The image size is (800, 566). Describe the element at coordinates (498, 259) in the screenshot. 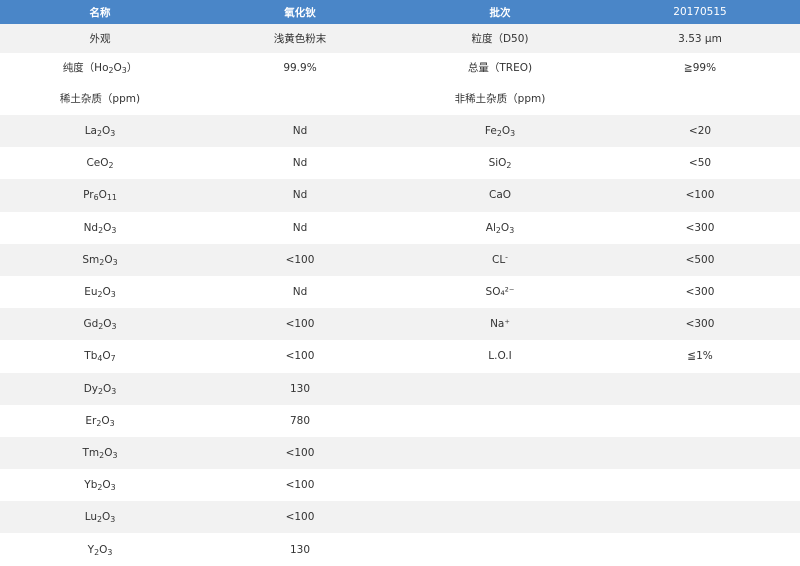

I see `formula-part: CL` at that location.